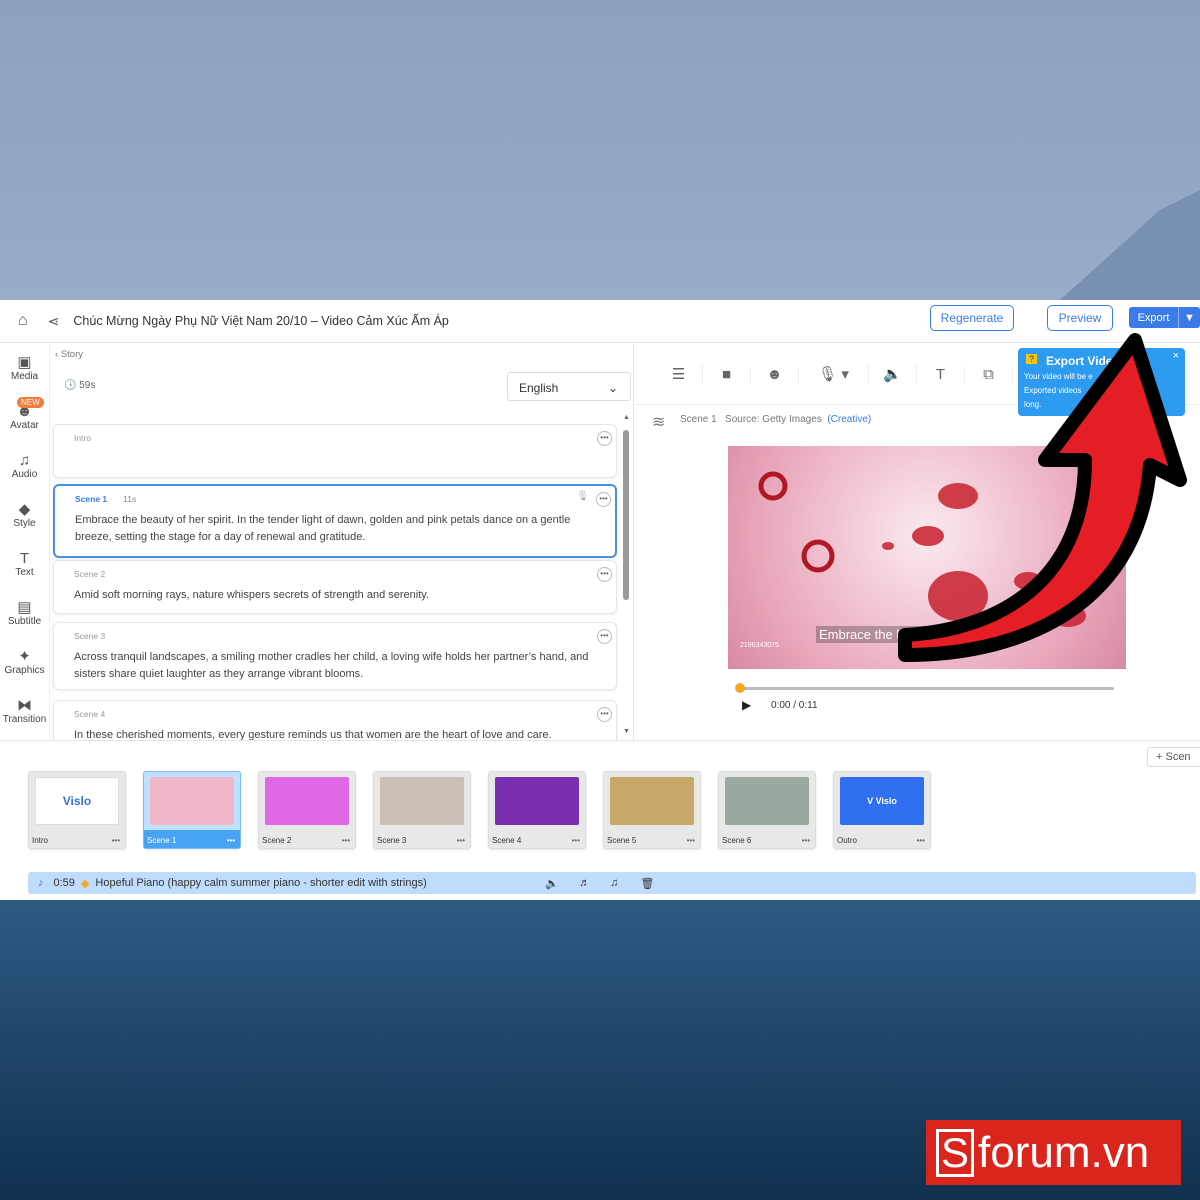 This screenshot has height=1200, width=1200. What do you see at coordinates (24, 425) in the screenshot?
I see `sidebar-item-label: Avatar` at bounding box center [24, 425].